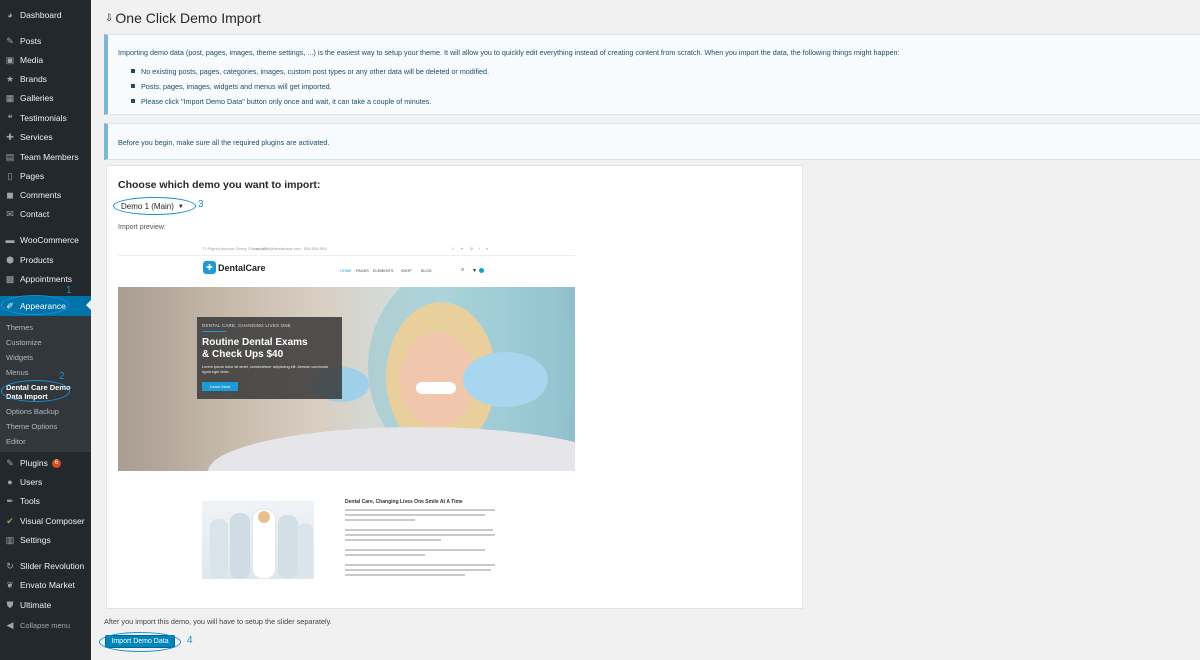 This screenshot has width=1200, height=660. What do you see at coordinates (45, 566) in the screenshot?
I see `menu-slider-revolution: ↻ Slider Revolution` at bounding box center [45, 566].